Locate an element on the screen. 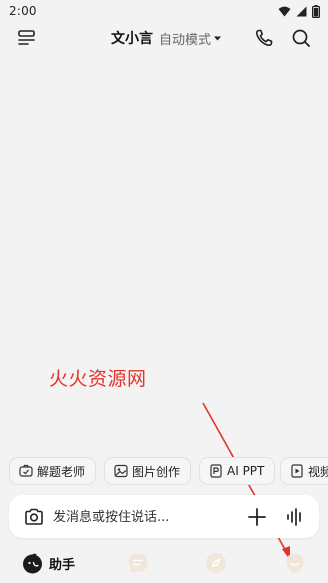 Image resolution: width=328 pixels, height=583 pixels. menu-icon is located at coordinates (26, 37).